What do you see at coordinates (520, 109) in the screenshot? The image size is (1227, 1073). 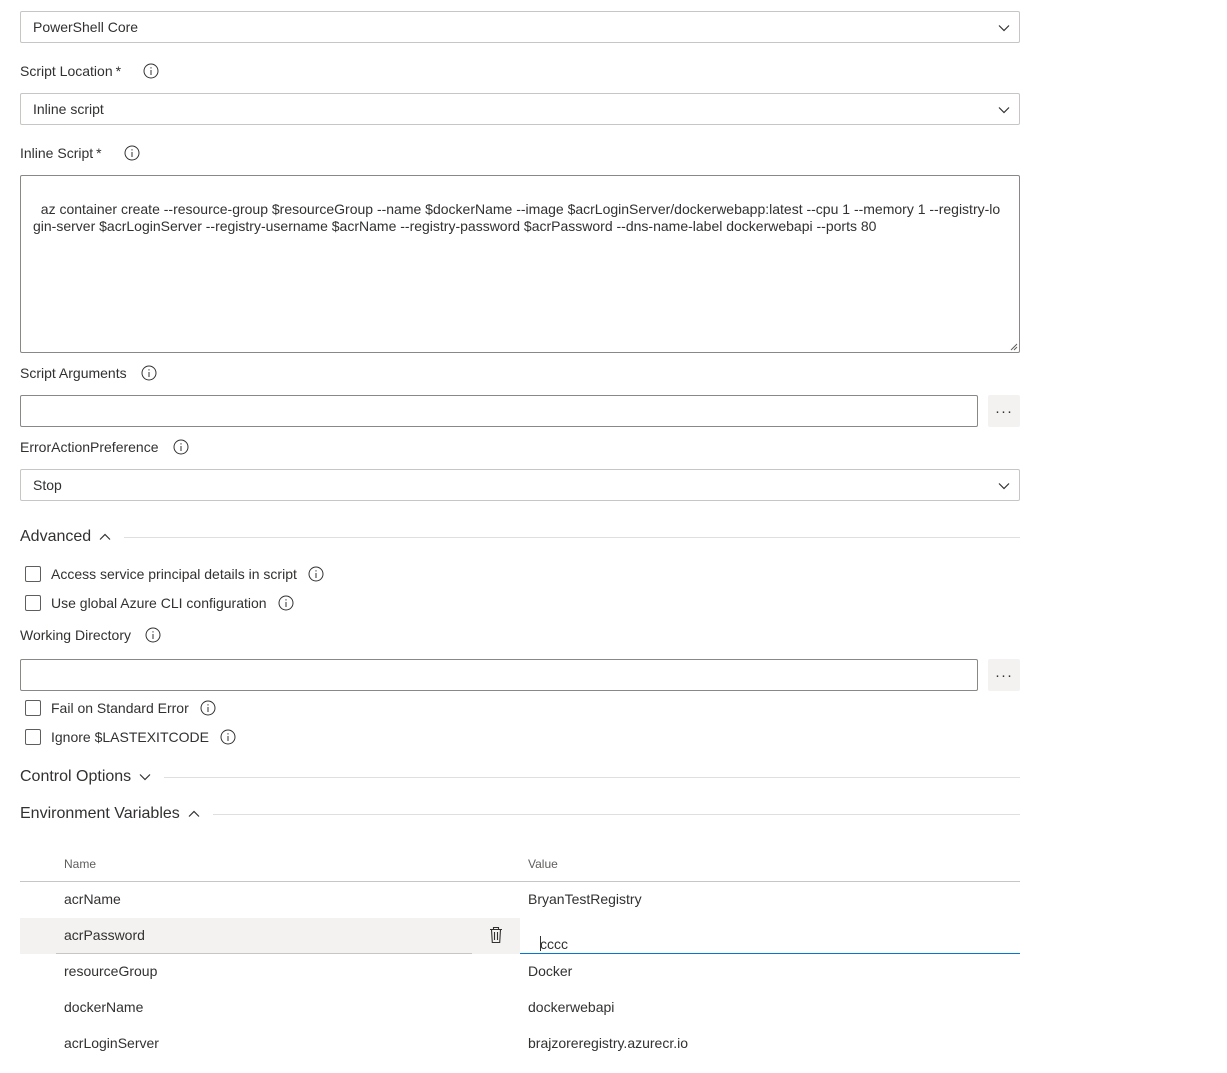 I see `script-location-dropdown: Inline script` at bounding box center [520, 109].